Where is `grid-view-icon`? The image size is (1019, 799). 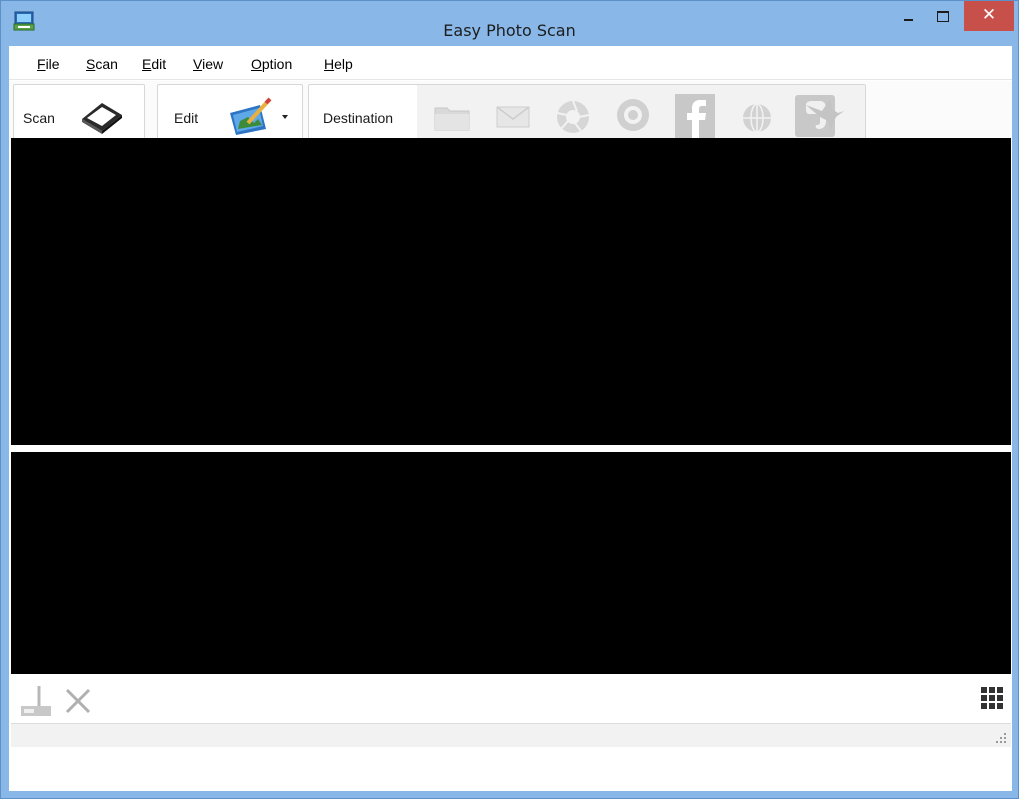 grid-view-icon is located at coordinates (992, 698).